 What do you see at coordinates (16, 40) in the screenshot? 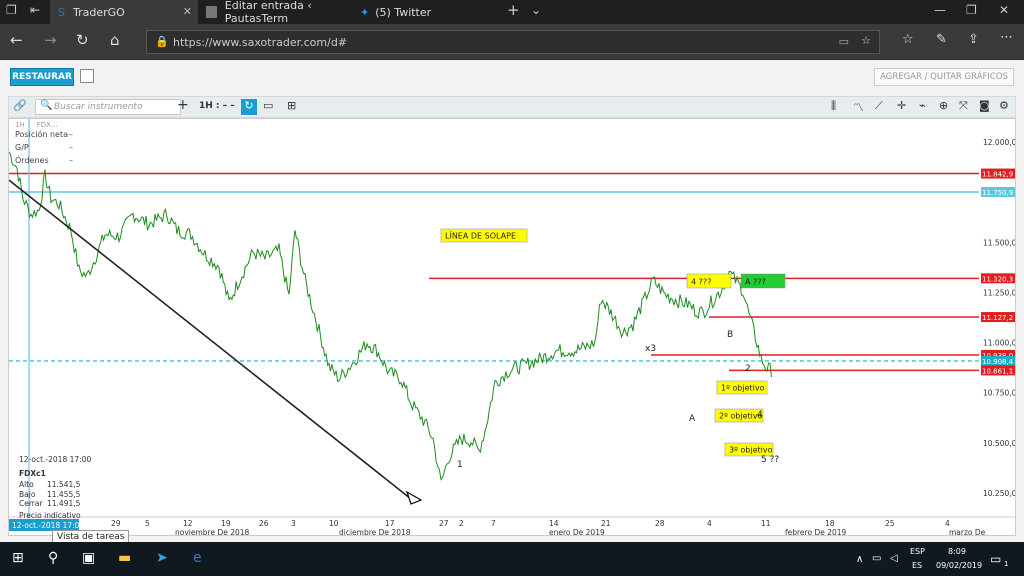
I see `back-icon: ←` at bounding box center [16, 40].